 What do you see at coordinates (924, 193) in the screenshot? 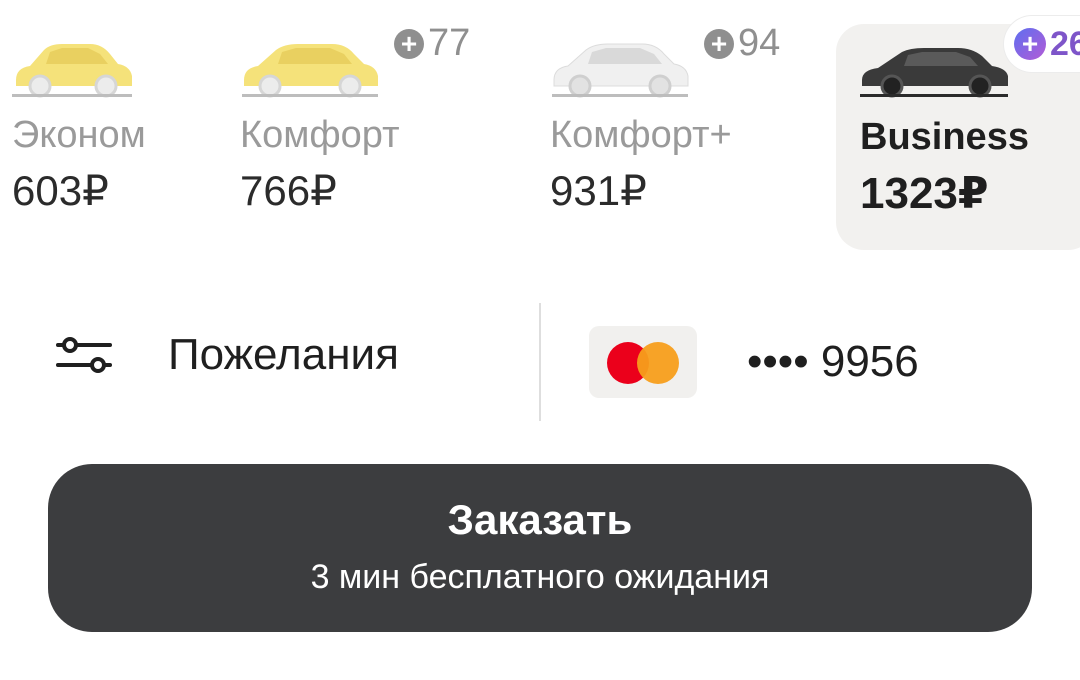
I see `tariff-price: 1323₽` at bounding box center [924, 193].